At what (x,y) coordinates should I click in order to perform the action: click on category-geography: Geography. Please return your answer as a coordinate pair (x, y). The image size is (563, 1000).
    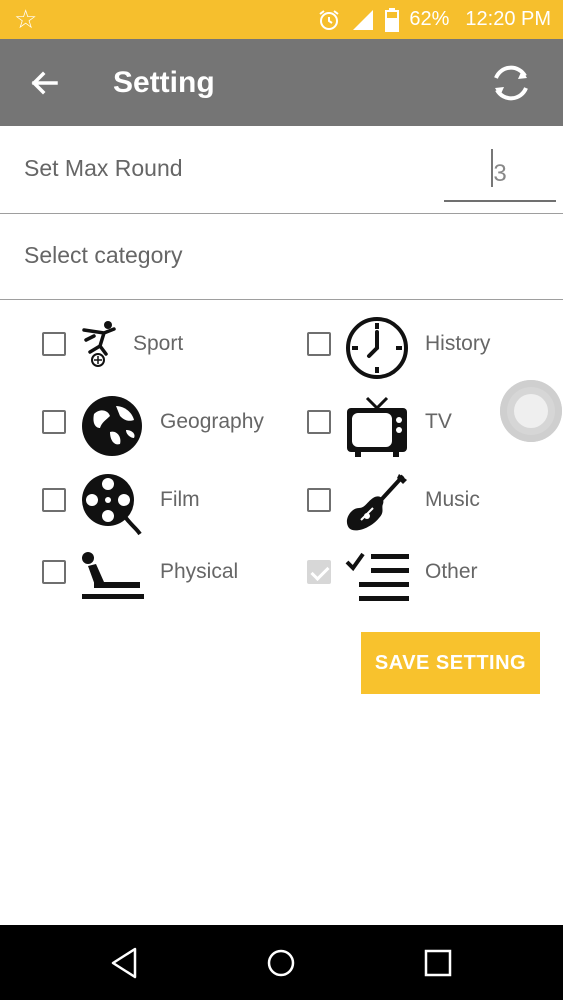
    Looking at the image, I should click on (167, 425).